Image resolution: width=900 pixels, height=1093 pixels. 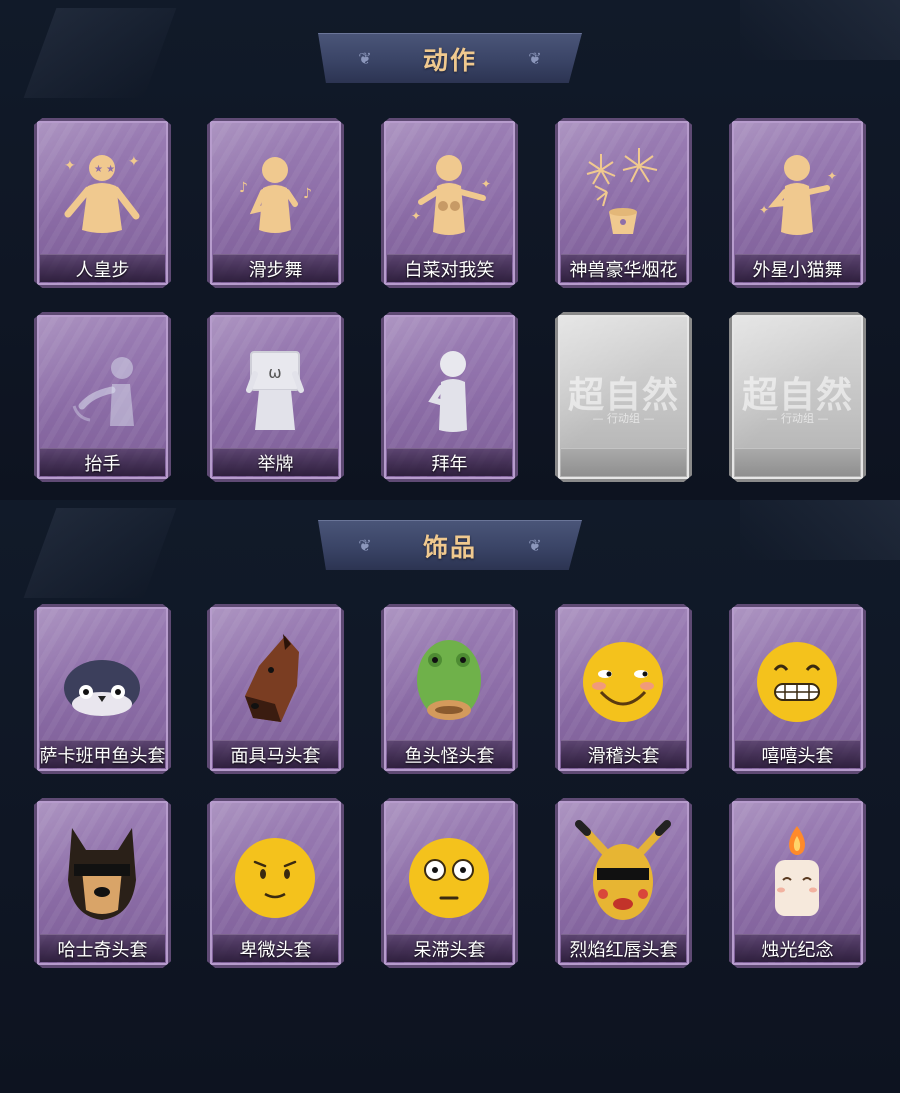 I want to click on action-card-6: ω 举牌, so click(x=275, y=397).